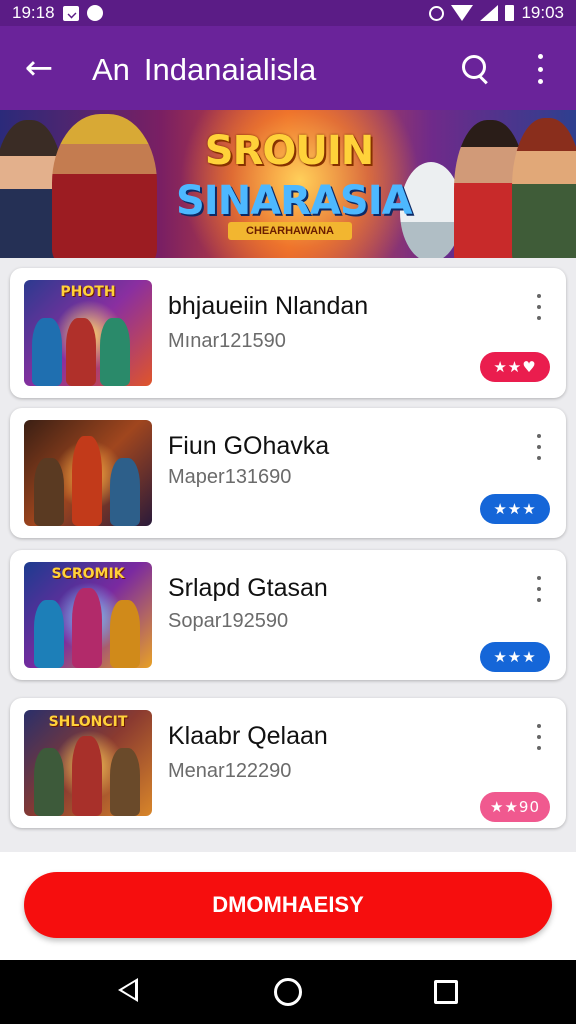 This screenshot has width=576, height=1024. I want to click on system-nav-bar, so click(288, 992).